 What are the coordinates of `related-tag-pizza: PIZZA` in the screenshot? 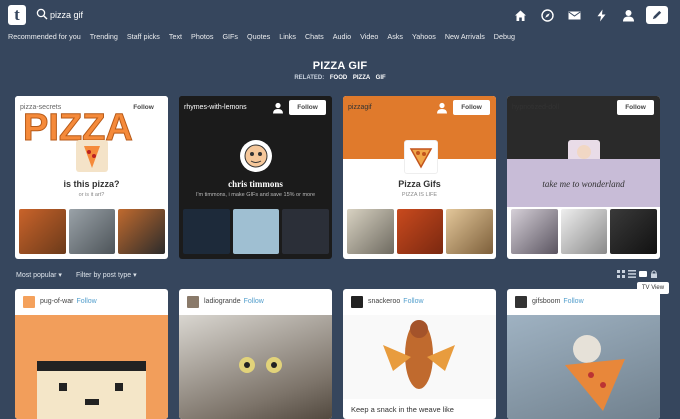 It's located at (361, 78).